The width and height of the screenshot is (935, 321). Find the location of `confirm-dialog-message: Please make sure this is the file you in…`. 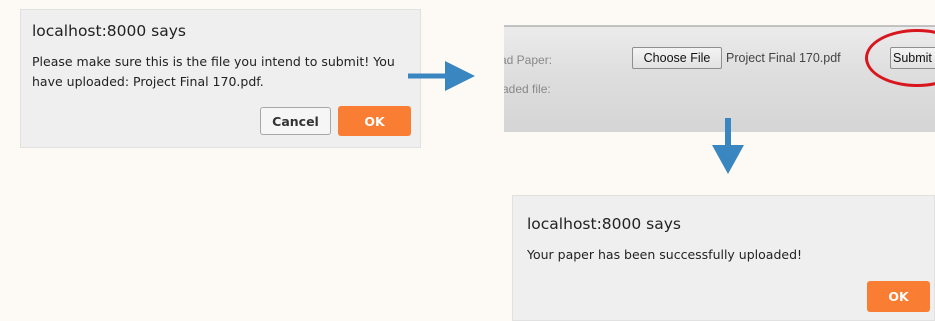

confirm-dialog-message: Please make sure this is the file you in… is located at coordinates (213, 71).